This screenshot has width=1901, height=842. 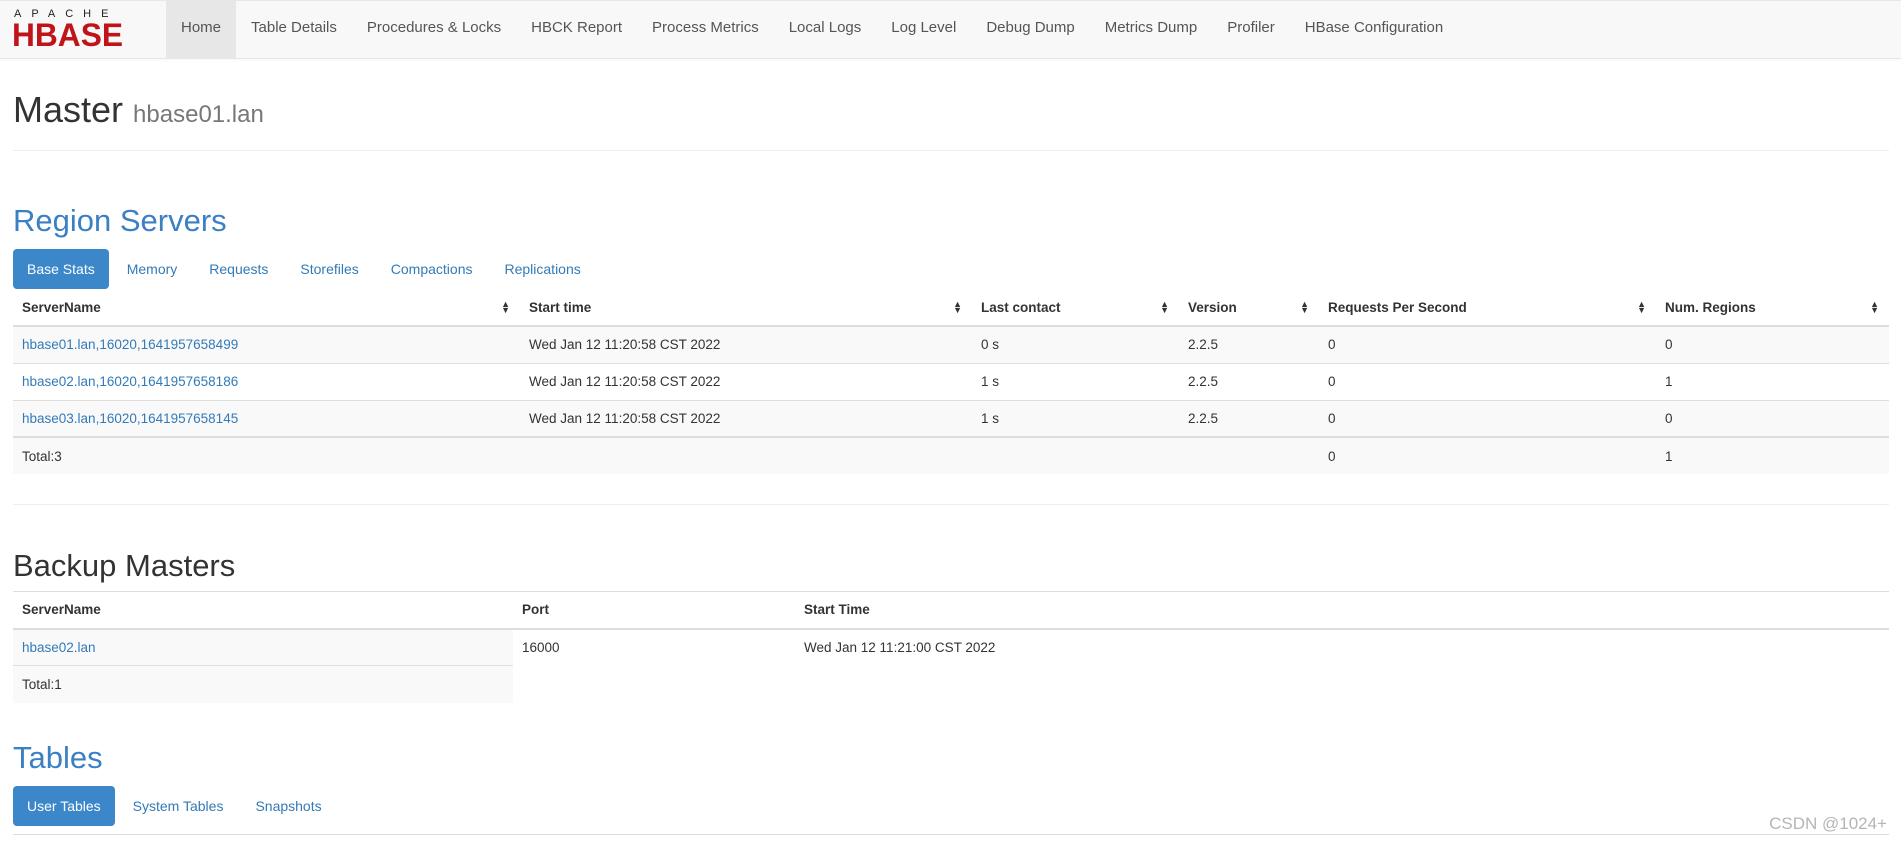 I want to click on page-title-text: Master, so click(x=68, y=109).